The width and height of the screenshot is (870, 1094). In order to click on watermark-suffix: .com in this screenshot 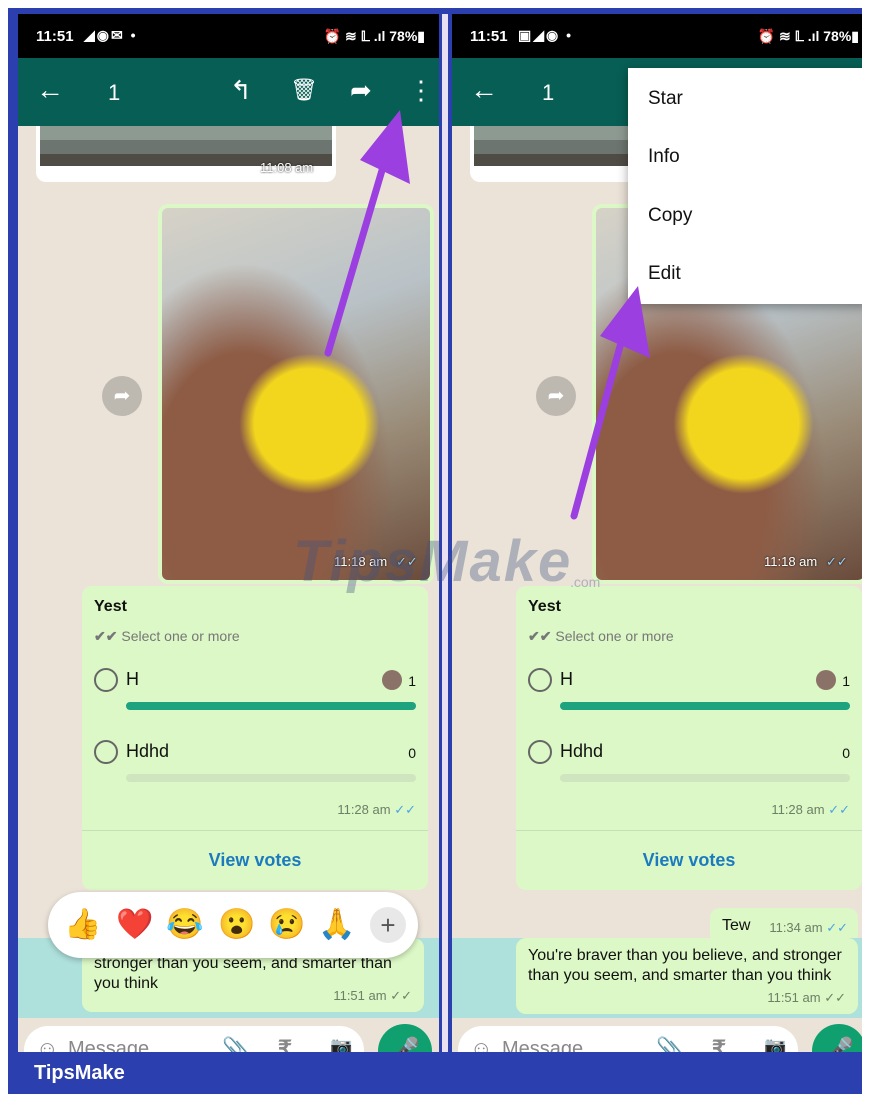, I will do `click(585, 582)`.